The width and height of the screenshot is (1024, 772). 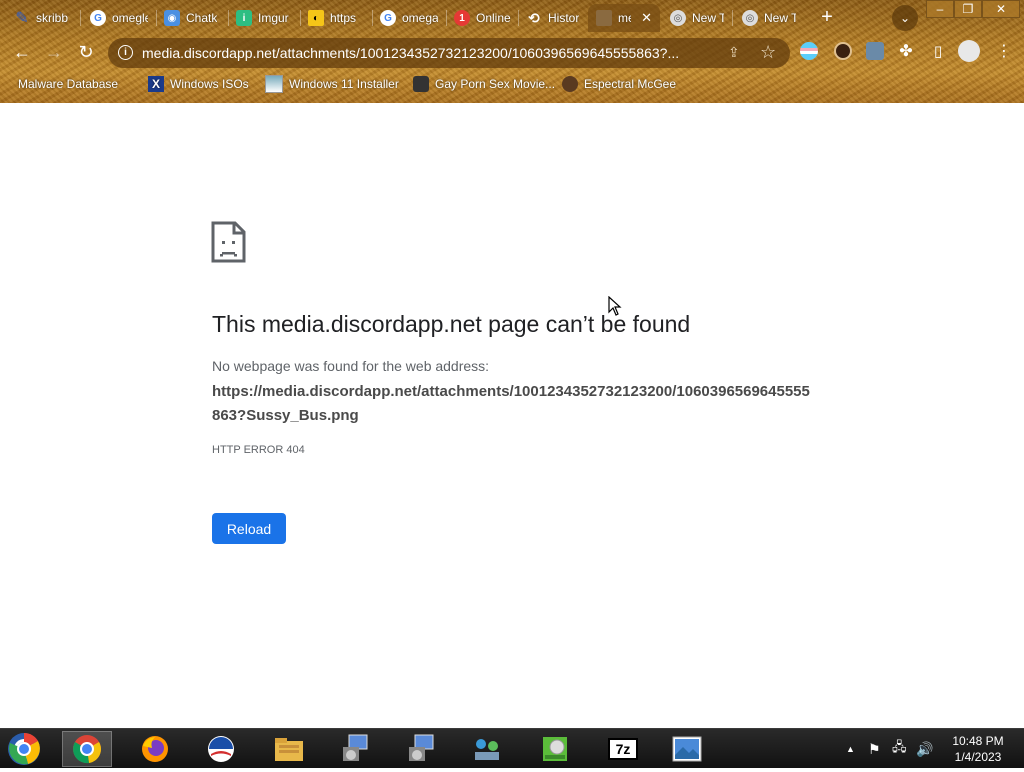 I want to click on tab-chatkit: ◉ Chatk, so click(x=193, y=18).